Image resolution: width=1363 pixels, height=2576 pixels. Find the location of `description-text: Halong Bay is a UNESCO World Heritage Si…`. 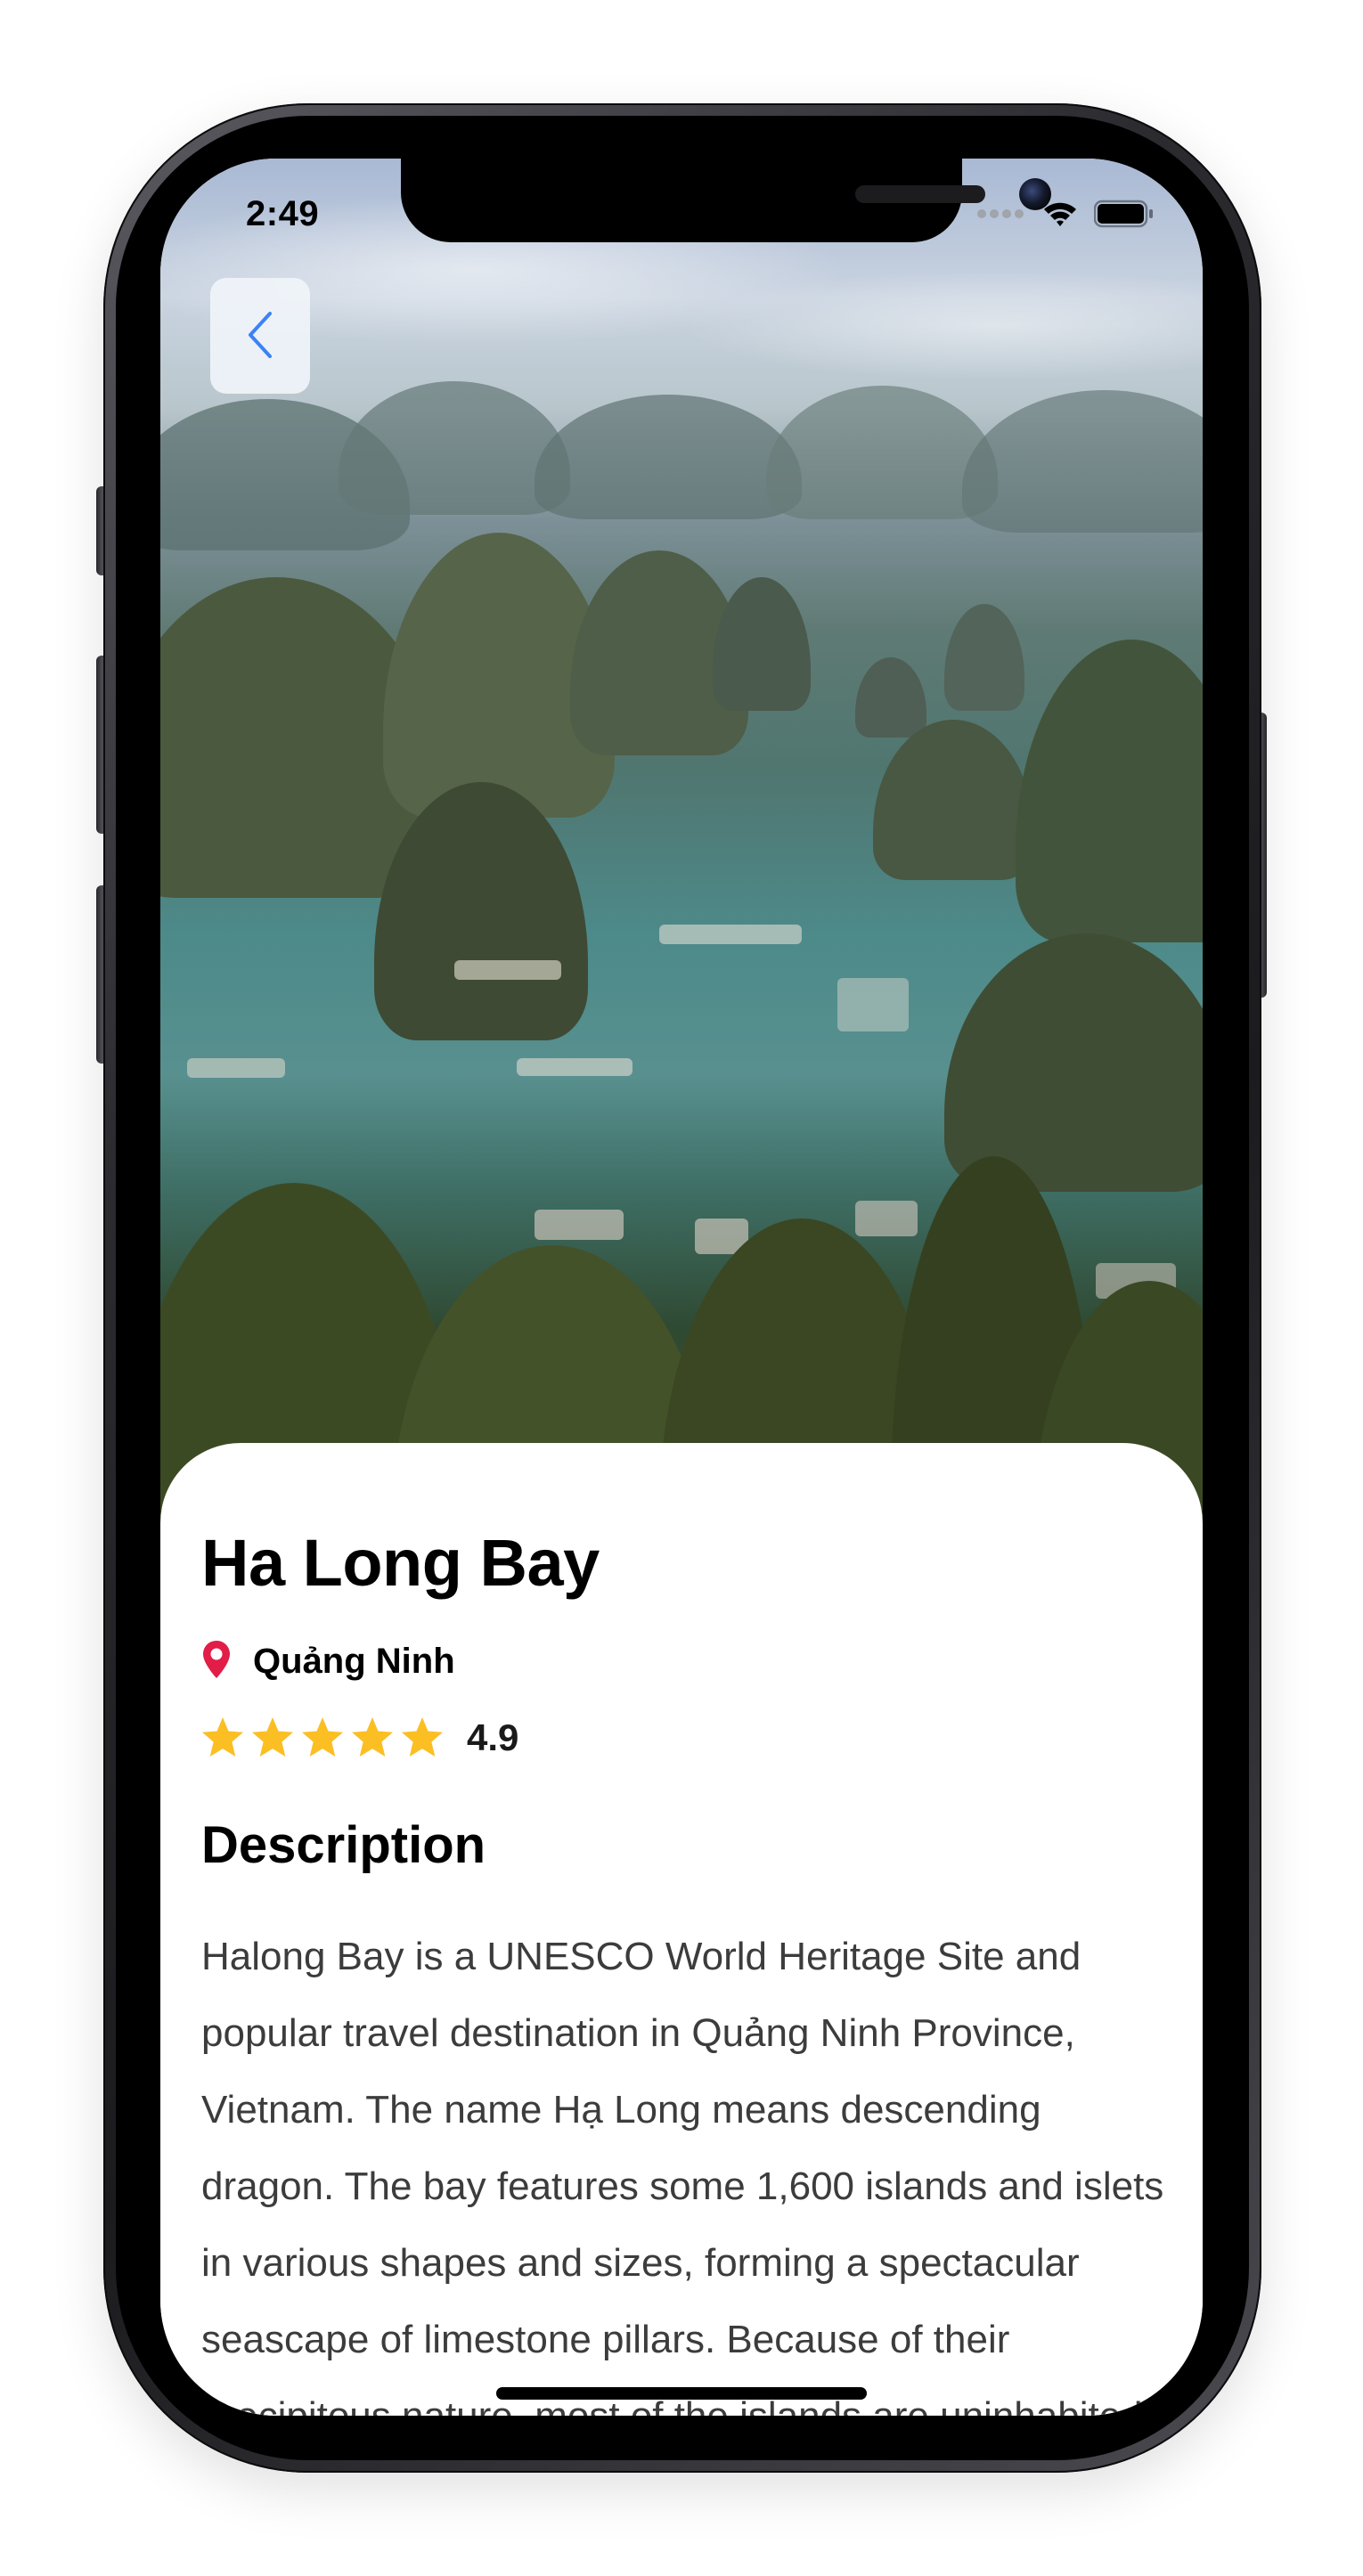

description-text: Halong Bay is a UNESCO World Heritage Si… is located at coordinates (682, 2175).